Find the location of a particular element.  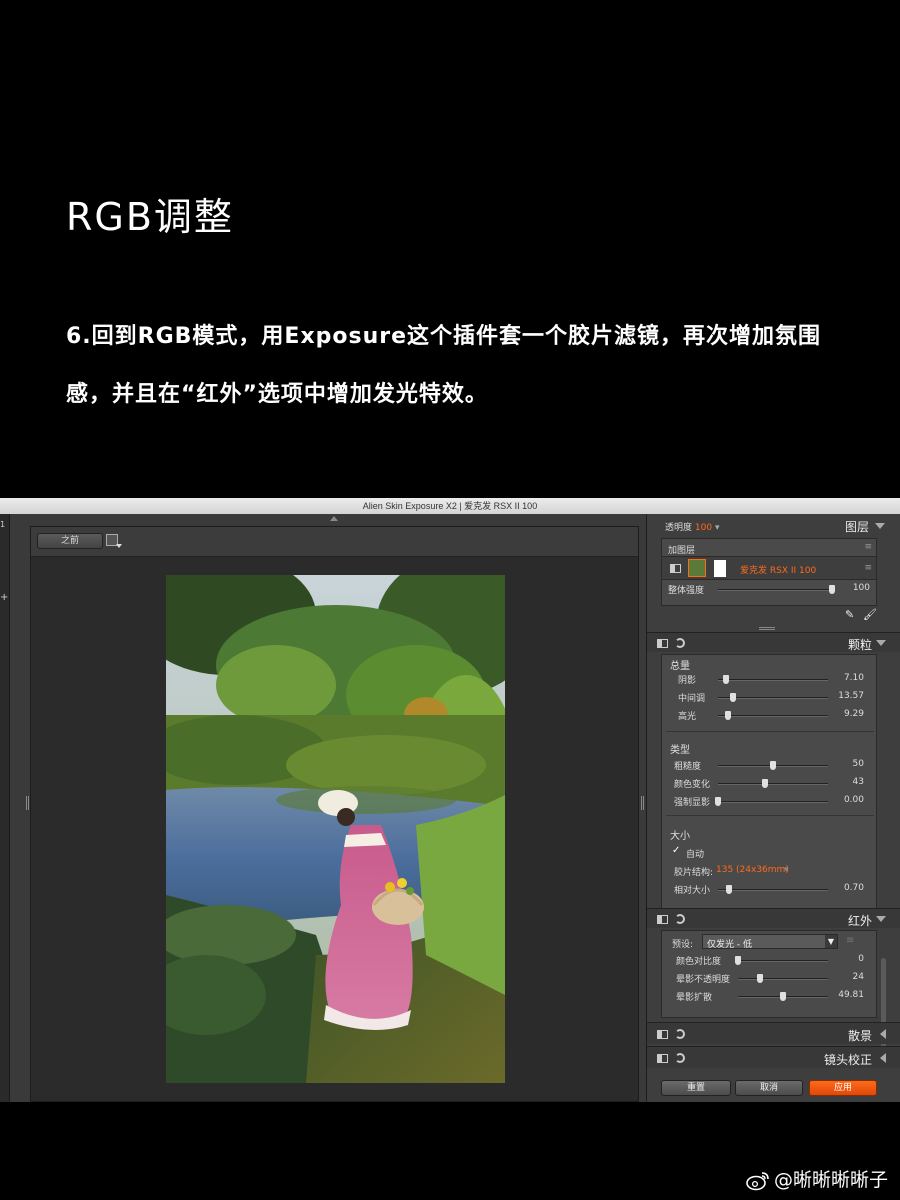

slider-value: 0.00 is located at coordinates (844, 800).